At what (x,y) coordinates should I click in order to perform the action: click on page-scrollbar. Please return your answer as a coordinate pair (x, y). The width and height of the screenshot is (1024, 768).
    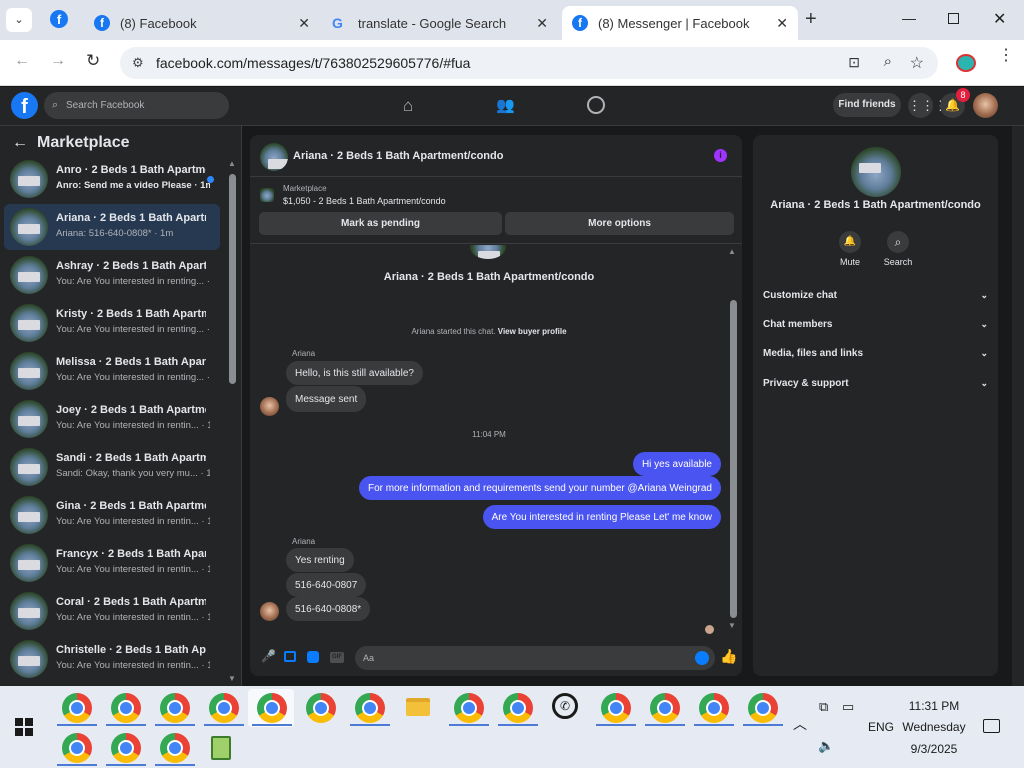
    Looking at the image, I should click on (1018, 406).